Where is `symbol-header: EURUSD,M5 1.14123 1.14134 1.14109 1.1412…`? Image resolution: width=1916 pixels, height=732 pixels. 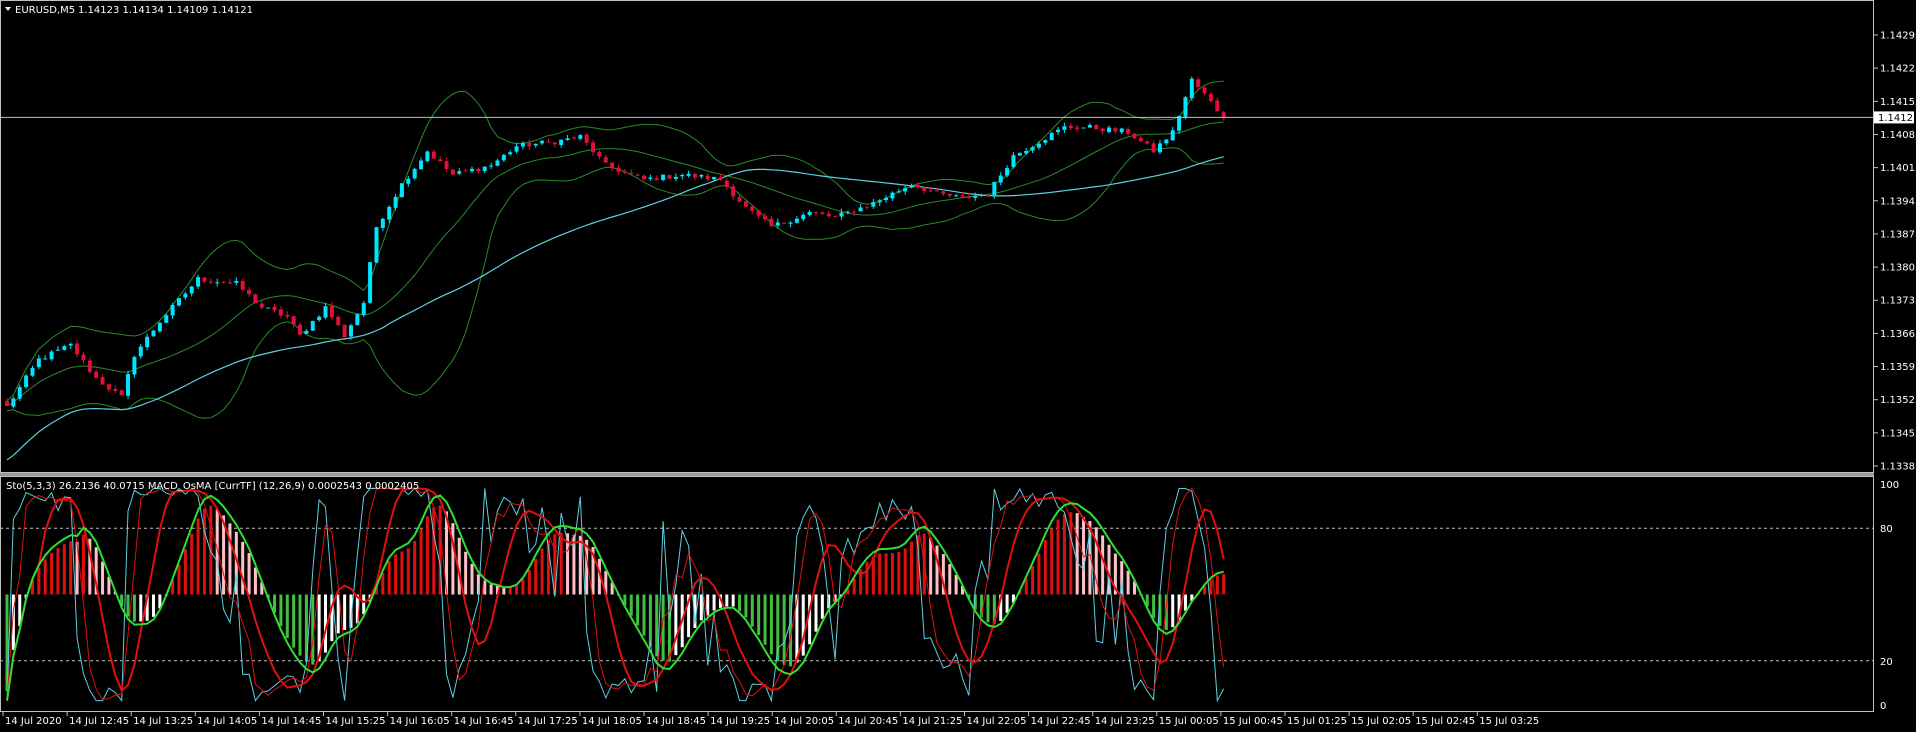
symbol-header: EURUSD,M5 1.14123 1.14134 1.14109 1.1412… is located at coordinates (129, 10).